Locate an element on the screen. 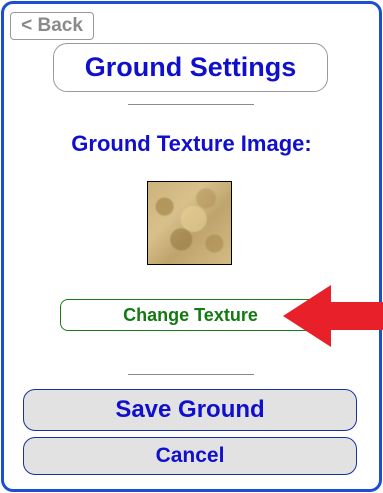 The width and height of the screenshot is (383, 493). texture-preview-image is located at coordinates (189, 223).